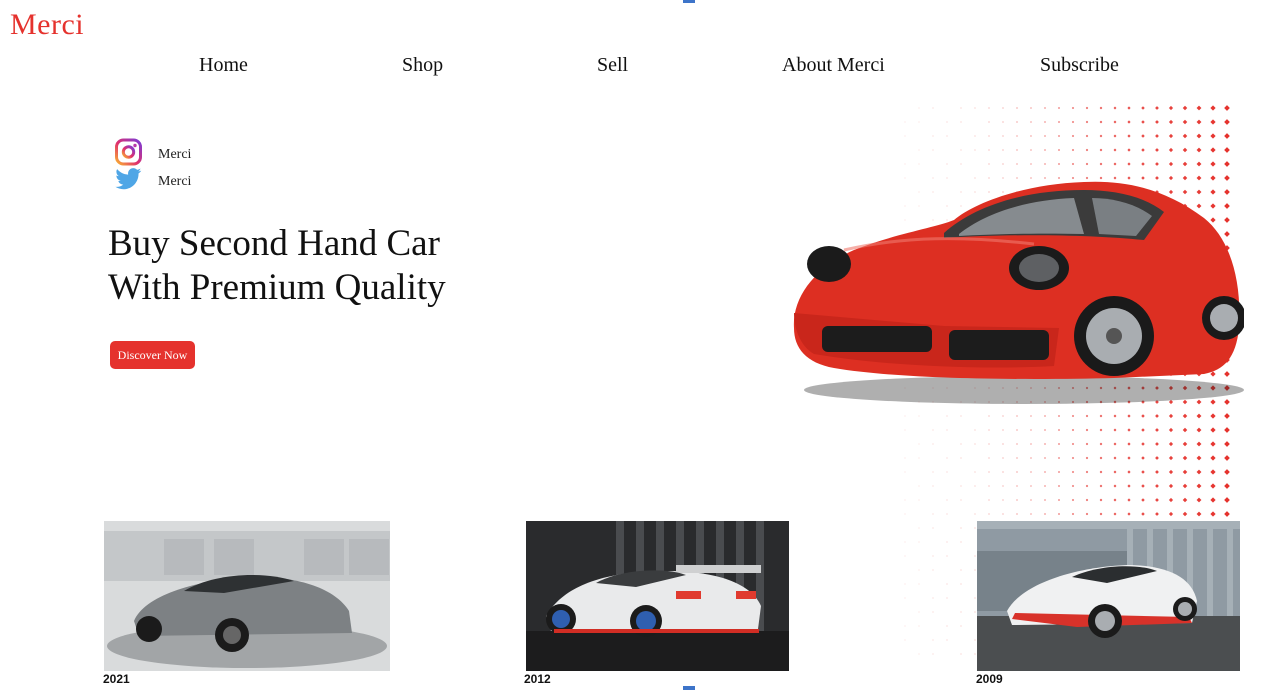 The width and height of the screenshot is (1284, 690). Describe the element at coordinates (223, 65) in the screenshot. I see `nav-home: Home` at that location.